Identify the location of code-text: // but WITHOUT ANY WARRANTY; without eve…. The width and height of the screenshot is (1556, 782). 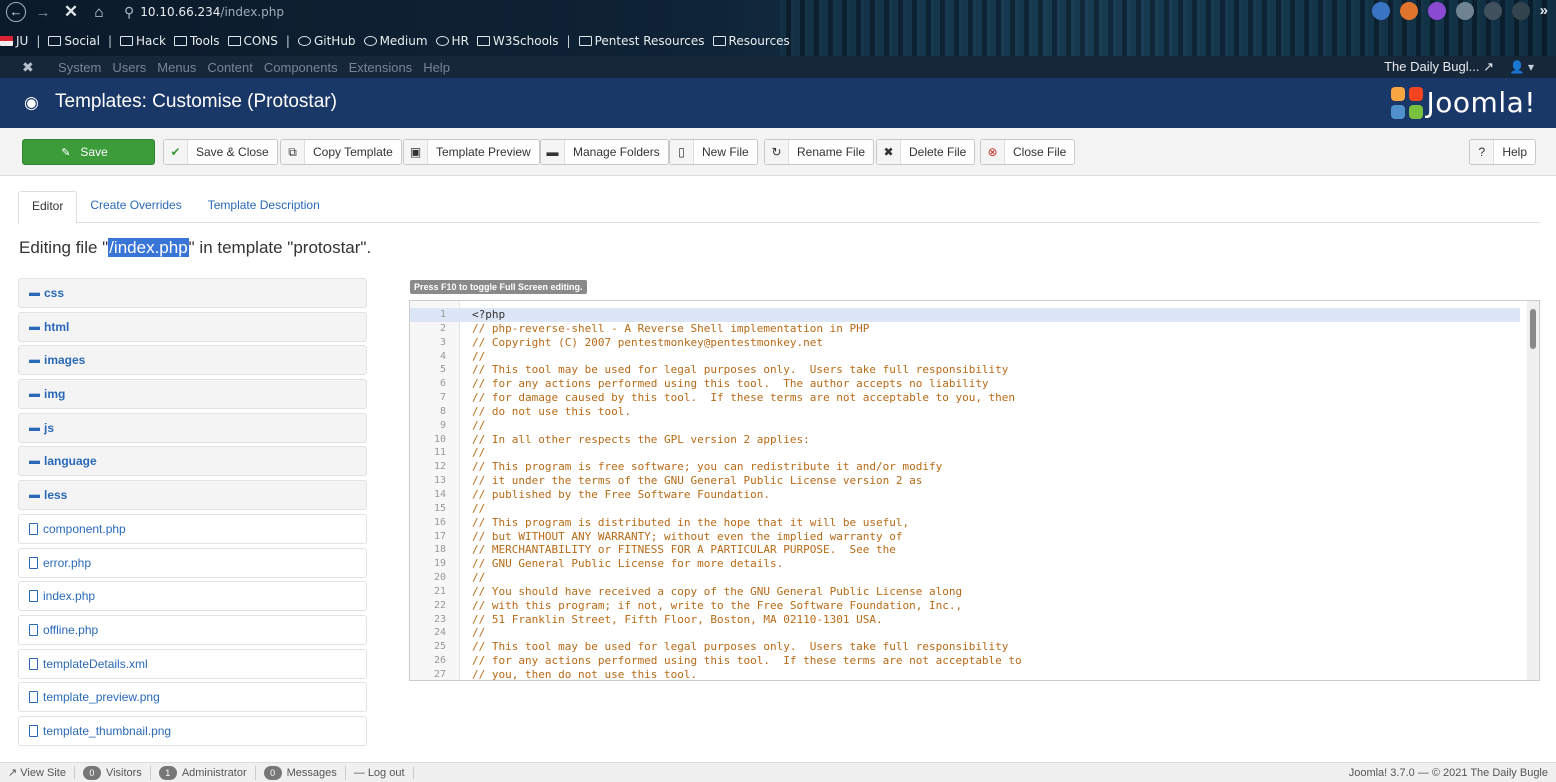
(687, 537).